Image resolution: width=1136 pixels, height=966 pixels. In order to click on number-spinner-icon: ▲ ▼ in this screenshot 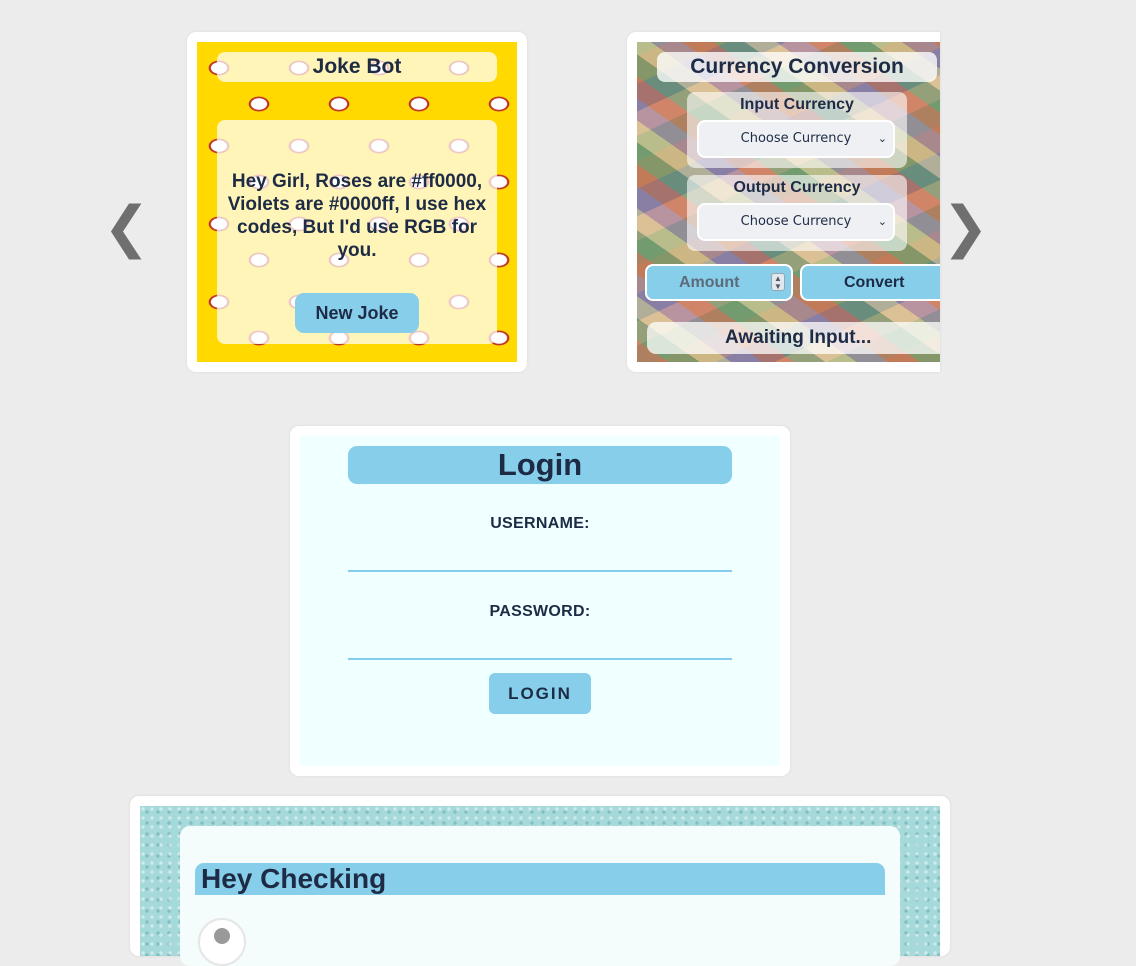, I will do `click(778, 282)`.